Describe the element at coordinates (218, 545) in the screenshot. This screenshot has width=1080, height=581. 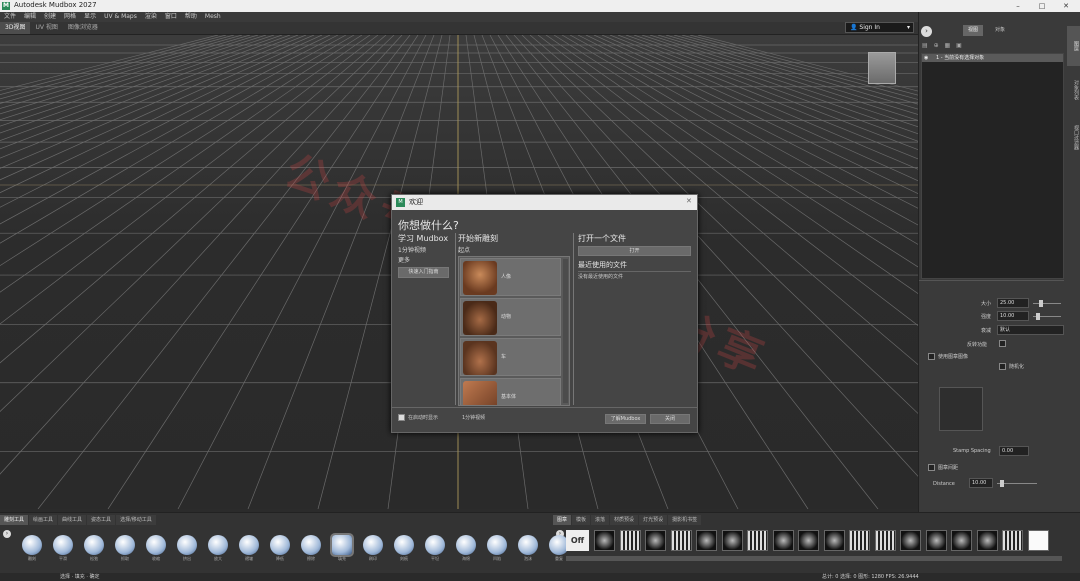
I see `tool-7-icon` at that location.